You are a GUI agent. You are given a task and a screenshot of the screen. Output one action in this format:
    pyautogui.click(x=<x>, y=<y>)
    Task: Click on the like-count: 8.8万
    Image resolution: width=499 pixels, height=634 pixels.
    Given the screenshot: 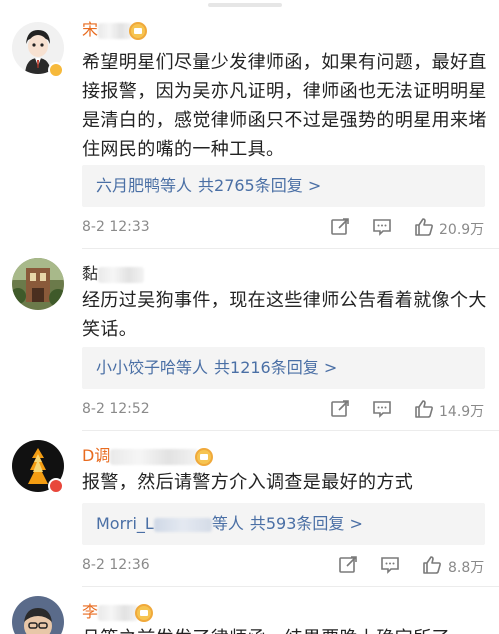 What is the action you would take?
    pyautogui.click(x=466, y=567)
    